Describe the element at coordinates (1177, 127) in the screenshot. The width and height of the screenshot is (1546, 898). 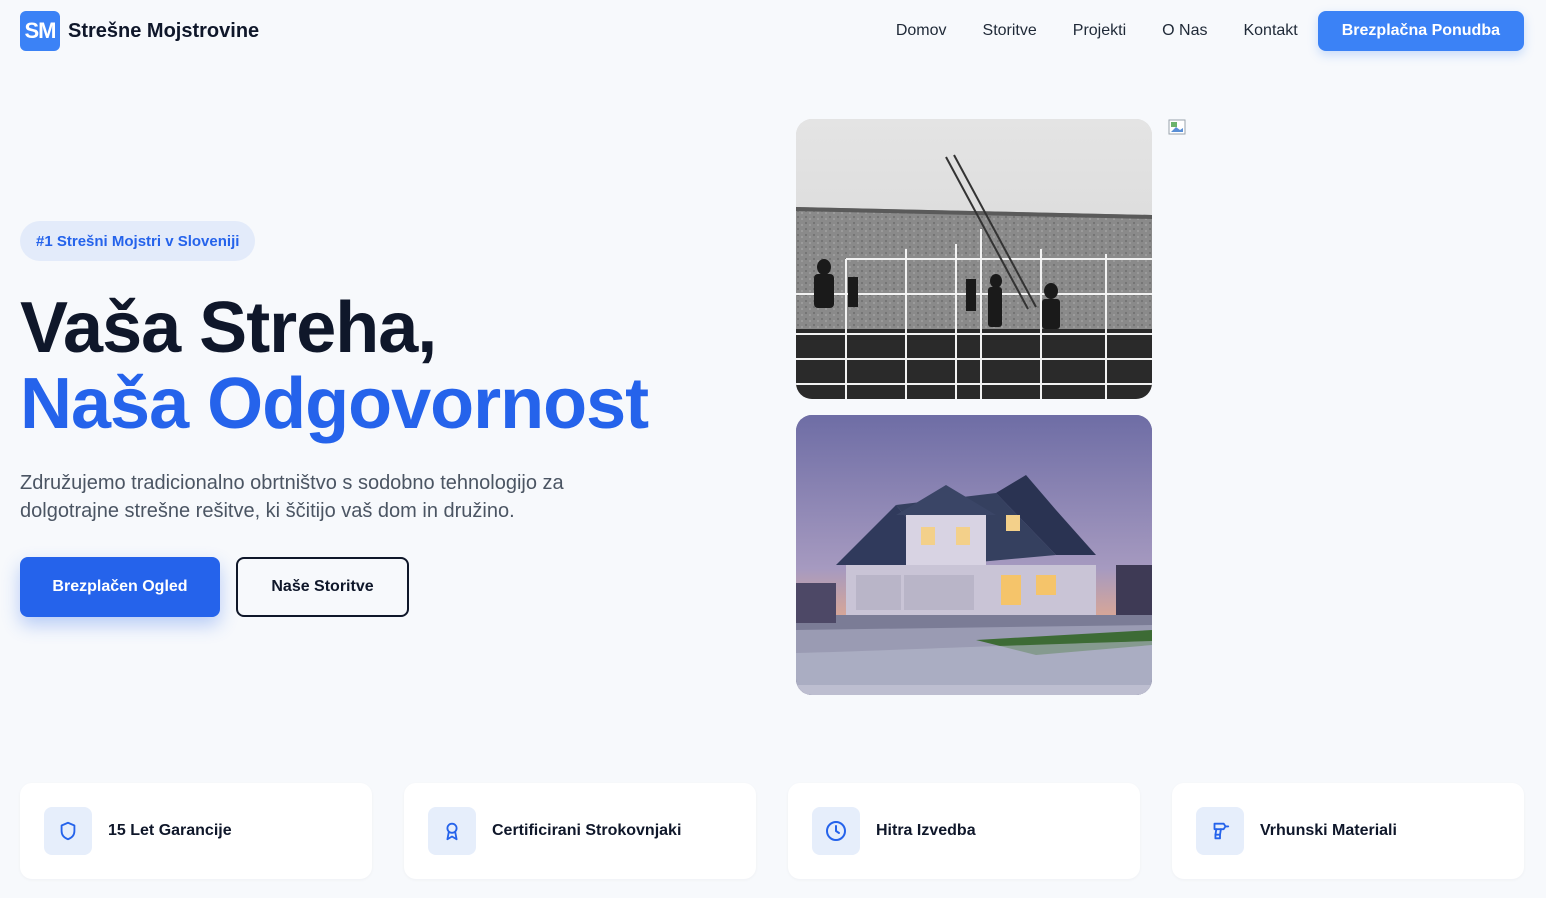
I see `broken-image-icon` at that location.